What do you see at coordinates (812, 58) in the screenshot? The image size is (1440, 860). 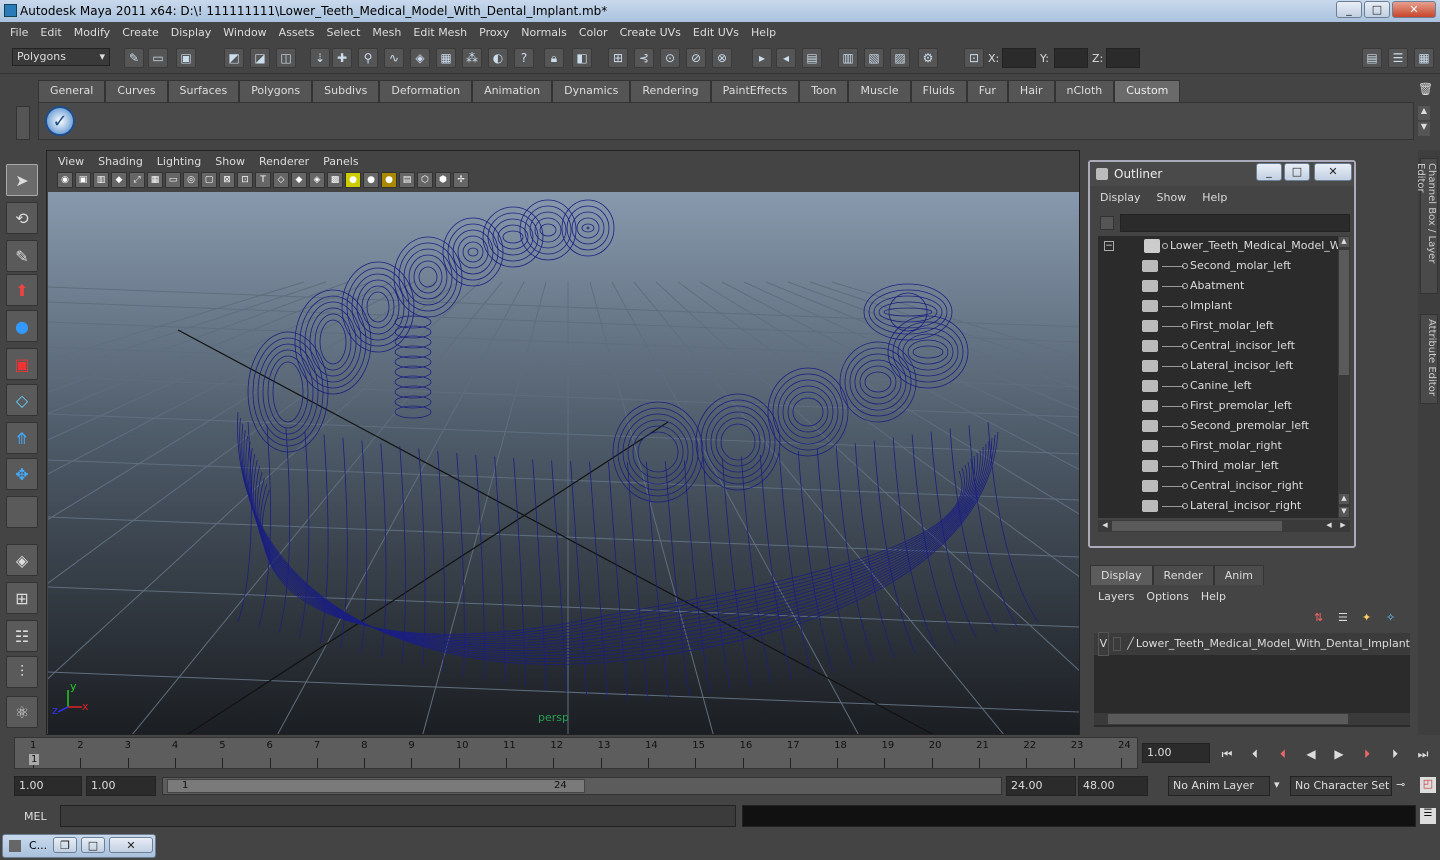 I see `construction-history-icon: ▤` at bounding box center [812, 58].